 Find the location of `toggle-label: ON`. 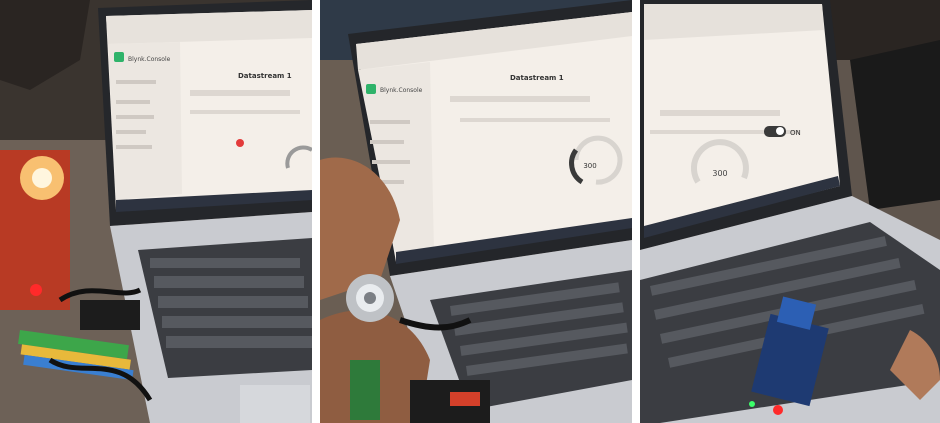

toggle-label: ON is located at coordinates (795, 133).